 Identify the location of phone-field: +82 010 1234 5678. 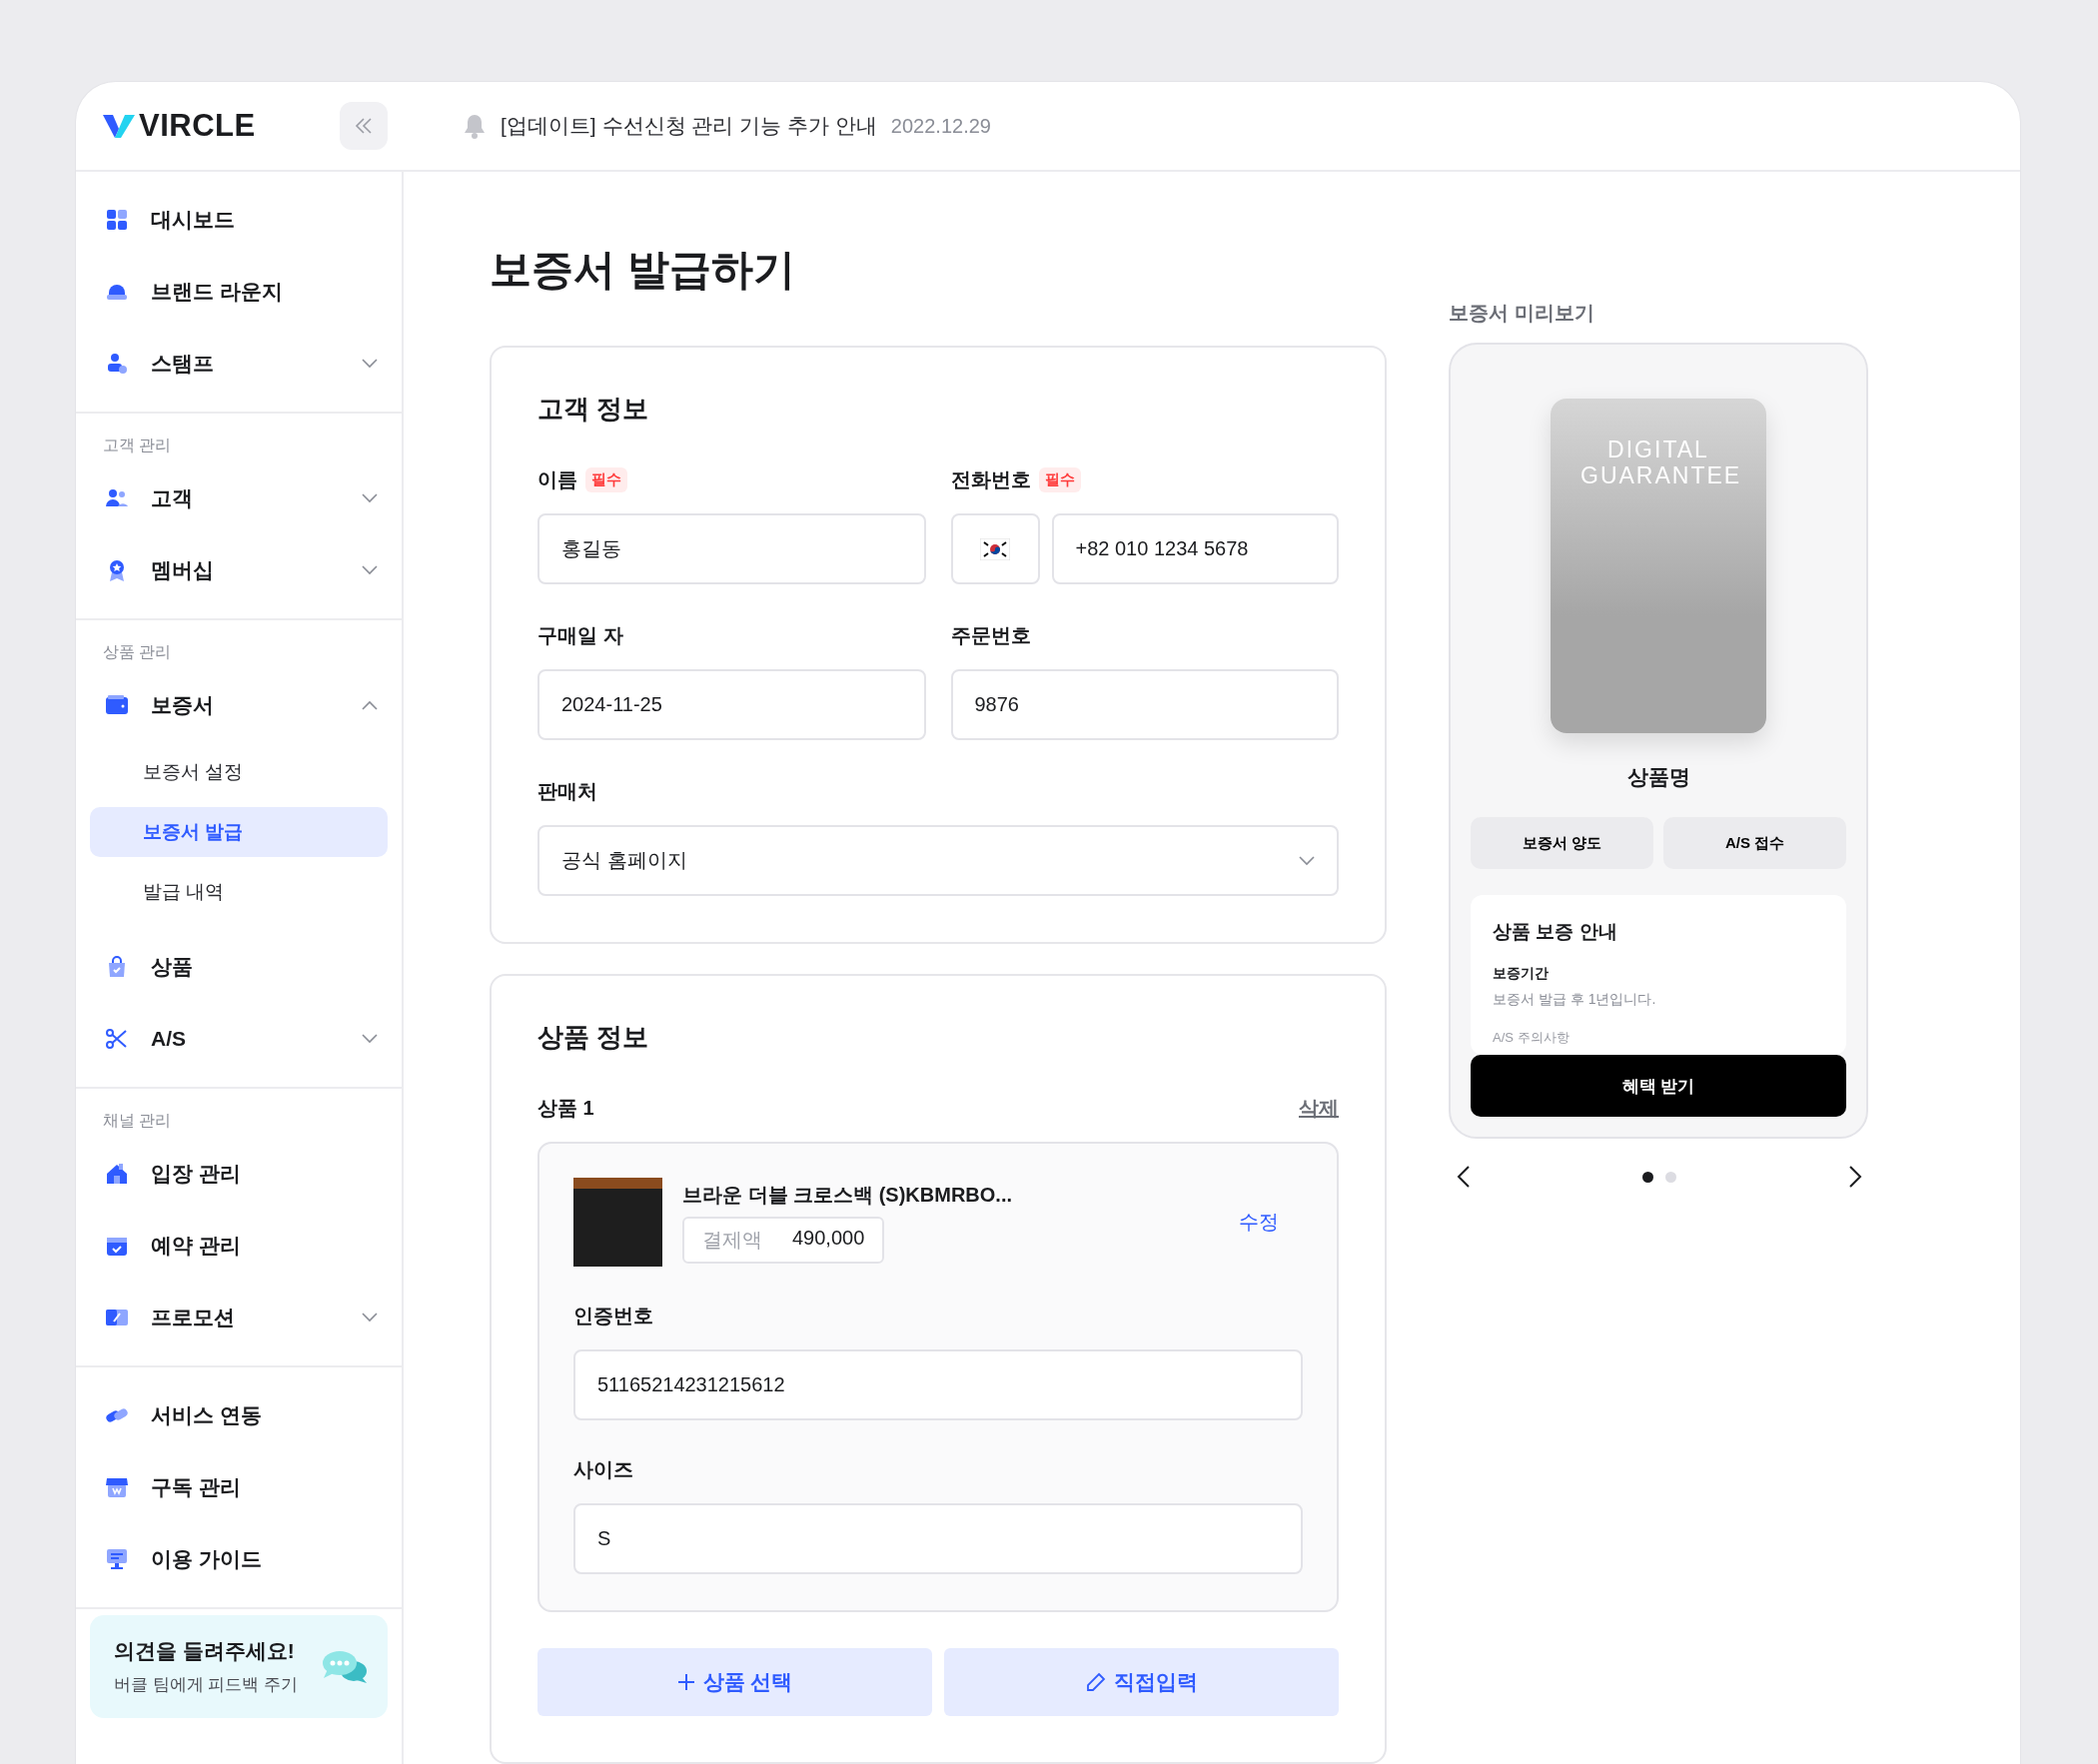
(1195, 548).